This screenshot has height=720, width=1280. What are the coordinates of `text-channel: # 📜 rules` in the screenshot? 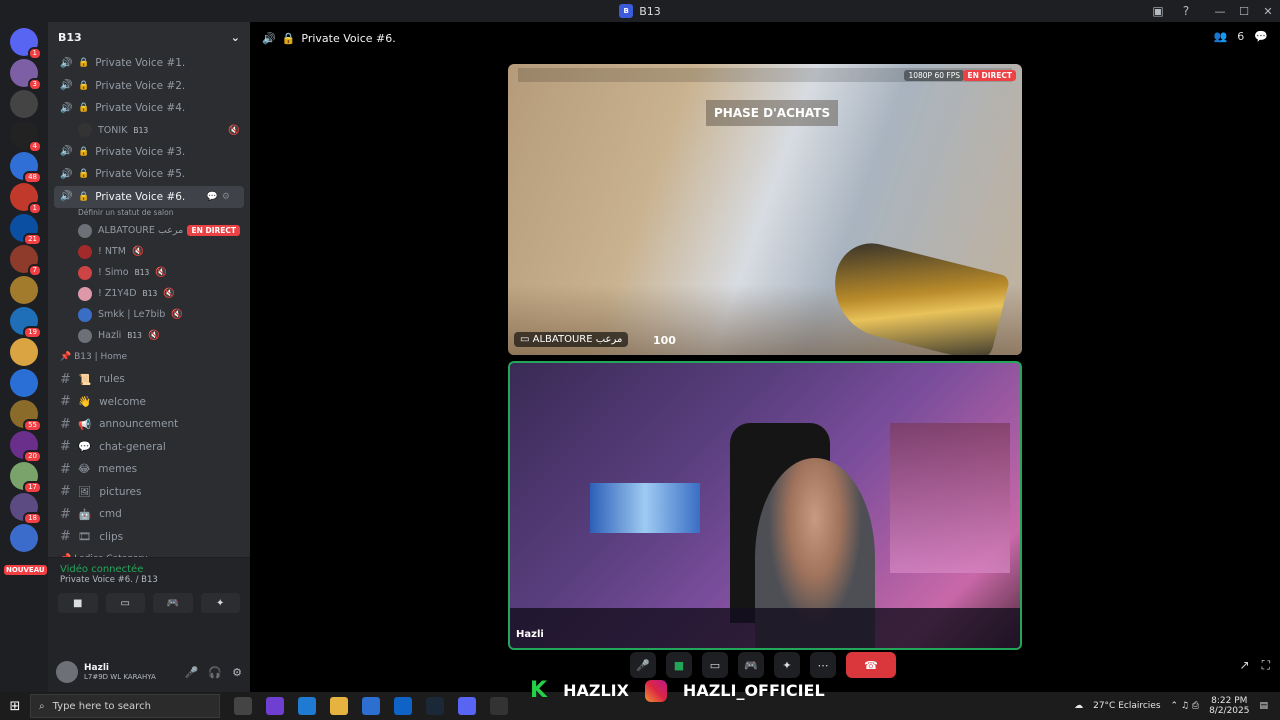 It's located at (149, 379).